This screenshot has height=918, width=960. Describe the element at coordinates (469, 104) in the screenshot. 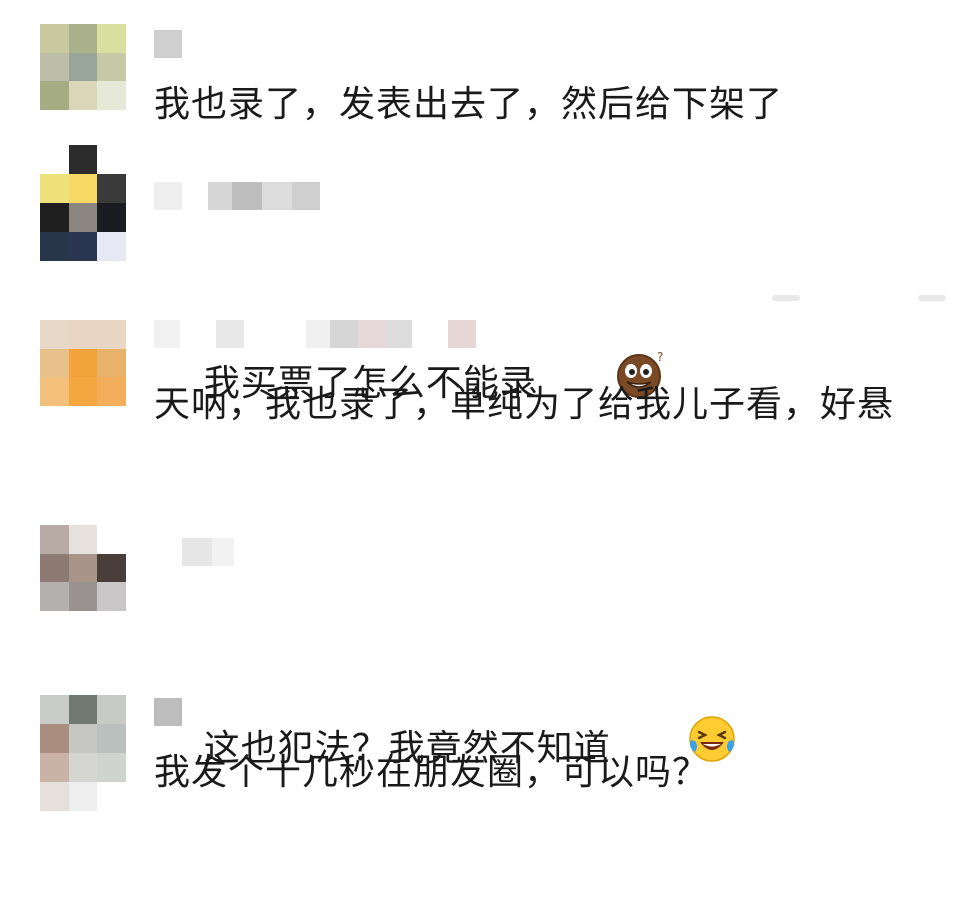

I see `comment-text: 我也录了，发表出去了，然后给下架了` at that location.